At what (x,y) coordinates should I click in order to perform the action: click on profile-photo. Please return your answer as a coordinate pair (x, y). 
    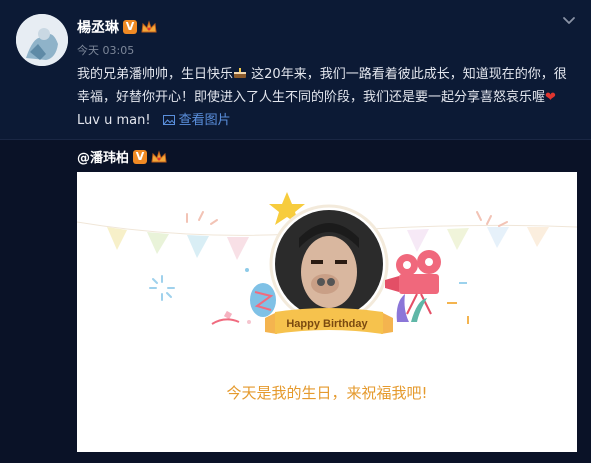
    Looking at the image, I should click on (329, 264).